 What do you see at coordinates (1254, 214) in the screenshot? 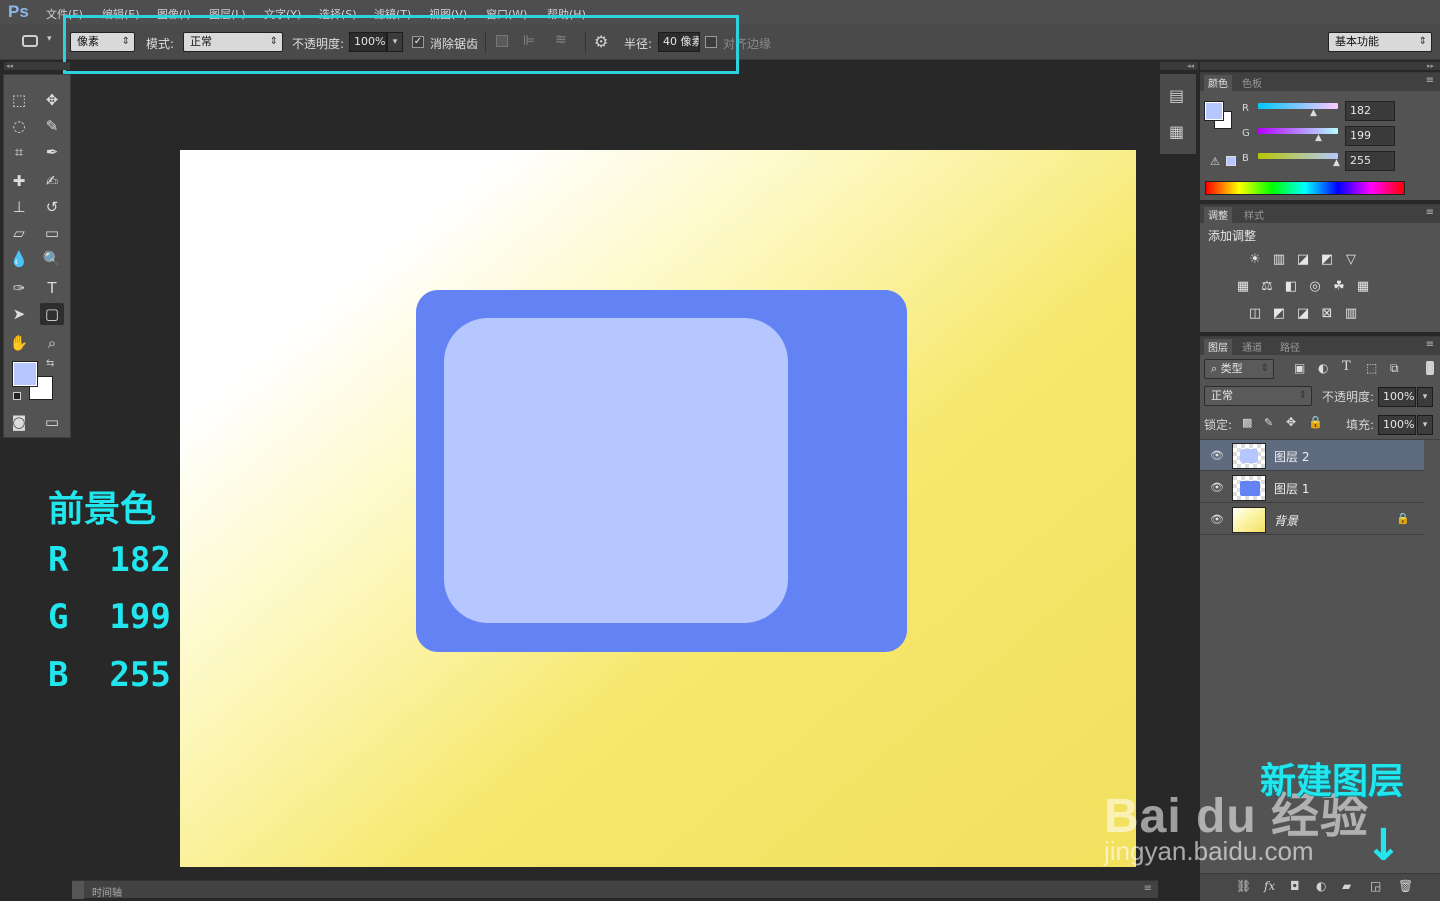
I see `tab-styles: 样式` at bounding box center [1254, 214].